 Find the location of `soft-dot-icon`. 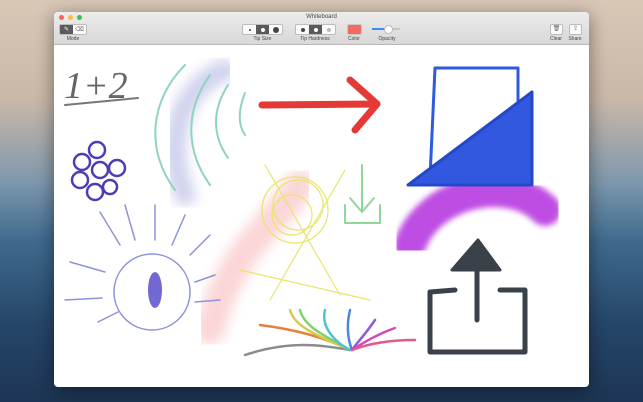

soft-dot-icon is located at coordinates (328, 29).